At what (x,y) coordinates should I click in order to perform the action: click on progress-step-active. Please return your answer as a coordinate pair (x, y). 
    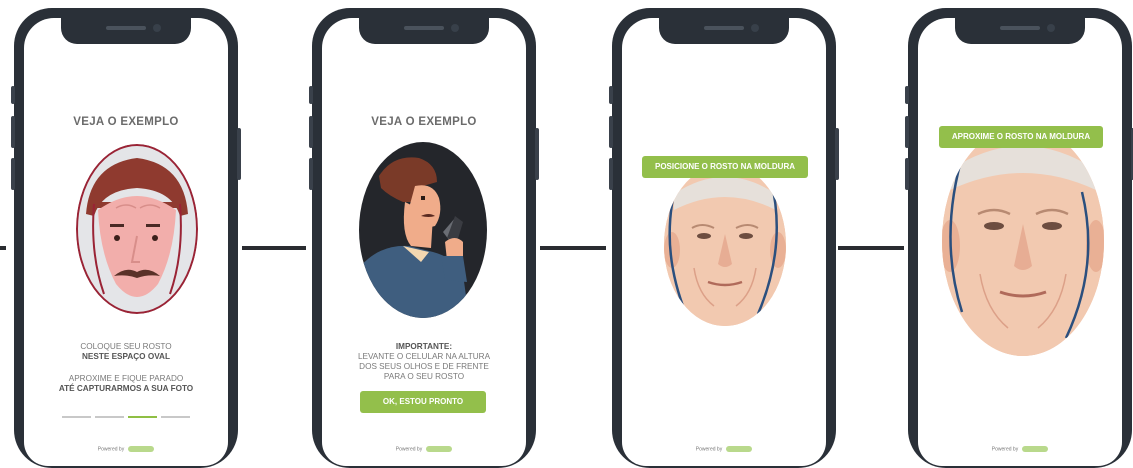
    Looking at the image, I should click on (142, 417).